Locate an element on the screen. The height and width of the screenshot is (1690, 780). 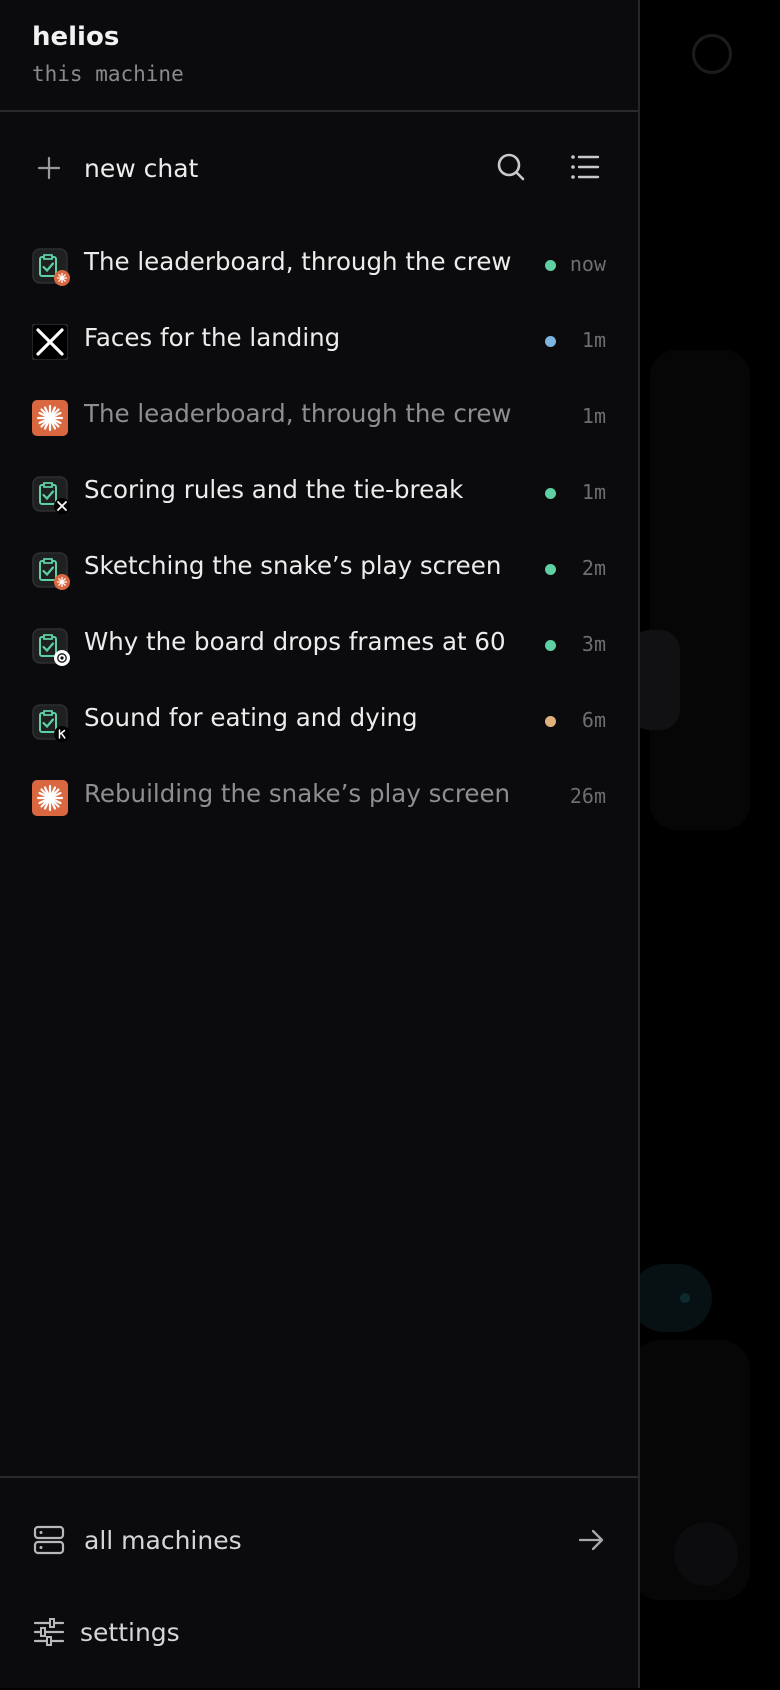
chat-list-item: The leaderboard, through the crew now is located at coordinates (319, 265).